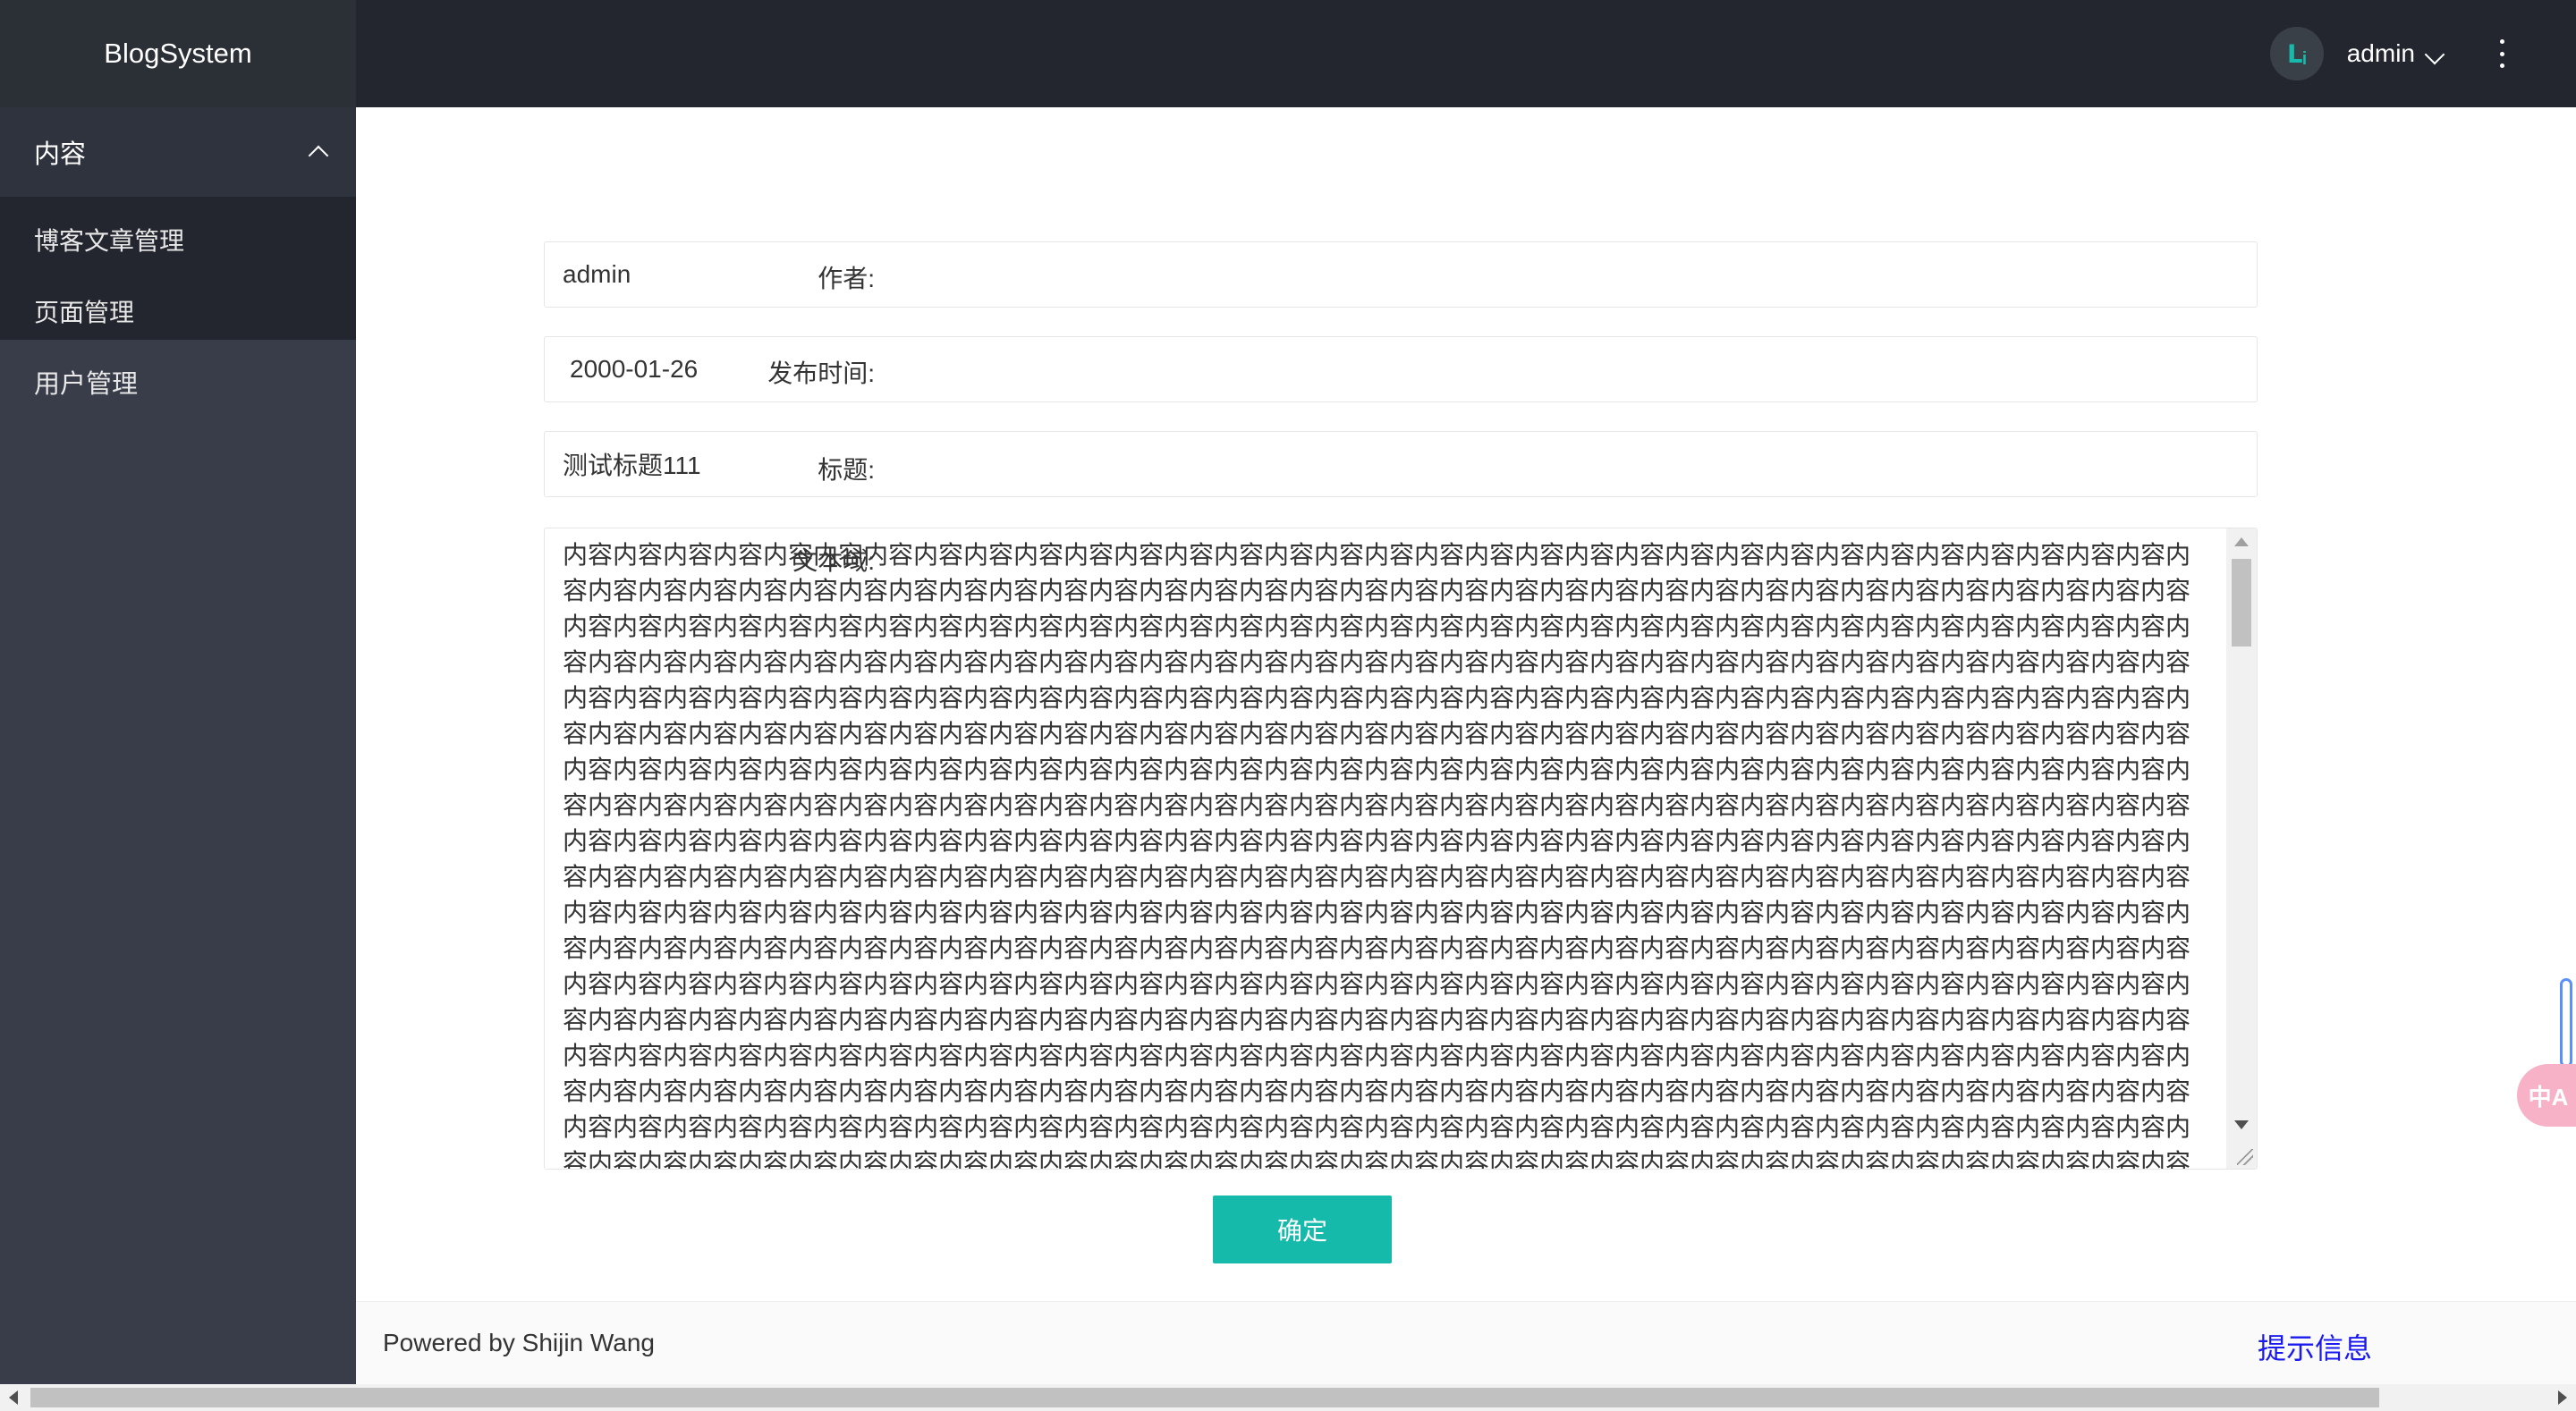 Image resolution: width=2576 pixels, height=1411 pixels. What do you see at coordinates (178, 385) in the screenshot?
I see `sidebar-item-users: 用户管理` at bounding box center [178, 385].